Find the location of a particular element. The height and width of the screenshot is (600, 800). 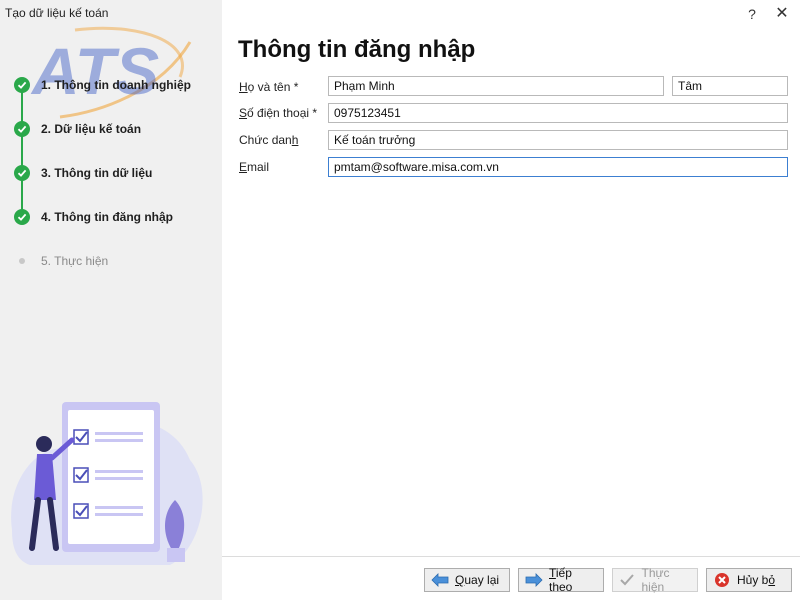

checklist-illustration is located at coordinates (107, 483).